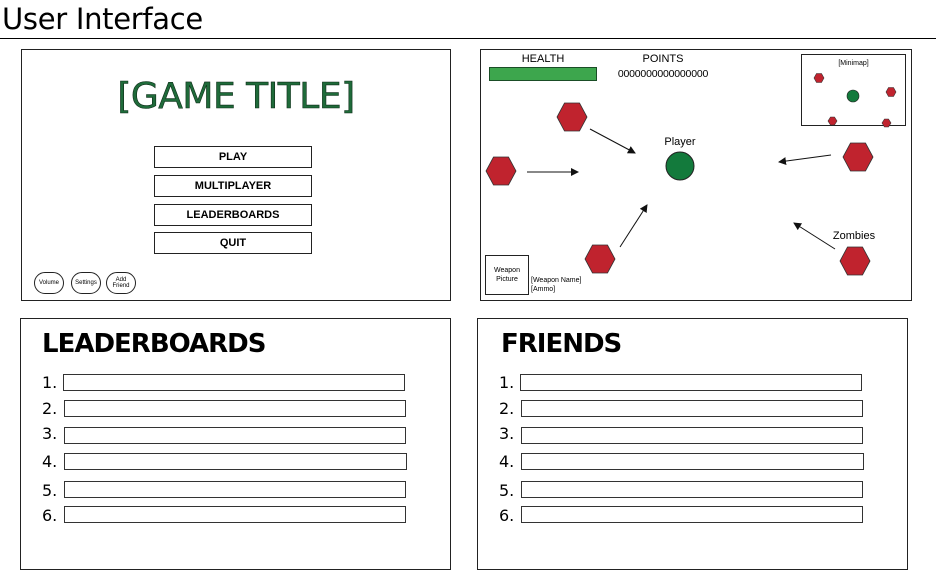 The height and width of the screenshot is (570, 936). Describe the element at coordinates (679, 189) in the screenshot. I see `gameplay-scene` at that location.